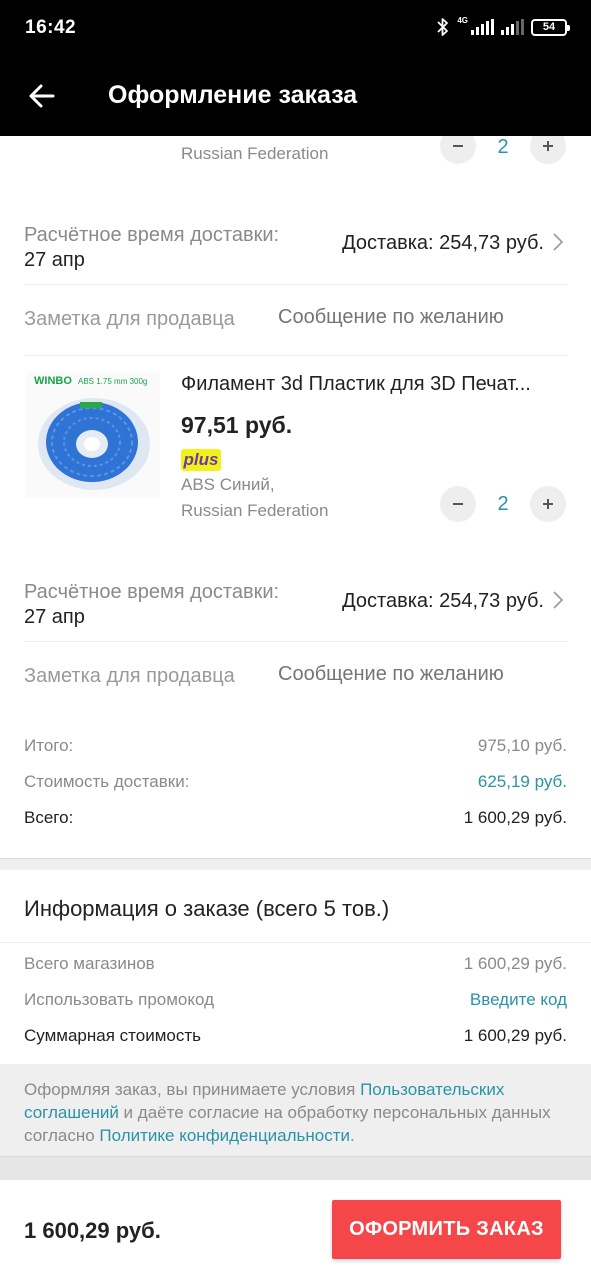 This screenshot has height=1280, width=591. I want to click on status-icons: 4G 54, so click(503, 27).